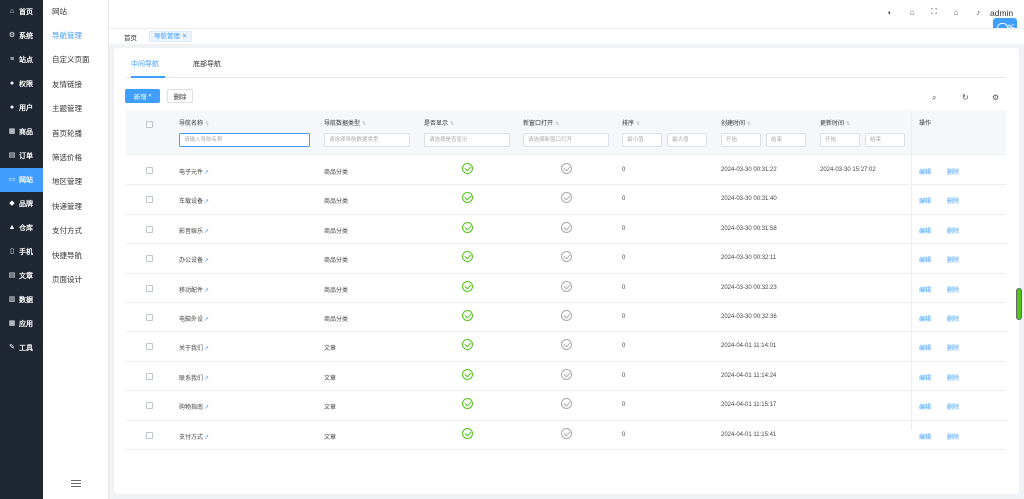  I want to click on tab-bottom-nav: 底部导航, so click(207, 64).